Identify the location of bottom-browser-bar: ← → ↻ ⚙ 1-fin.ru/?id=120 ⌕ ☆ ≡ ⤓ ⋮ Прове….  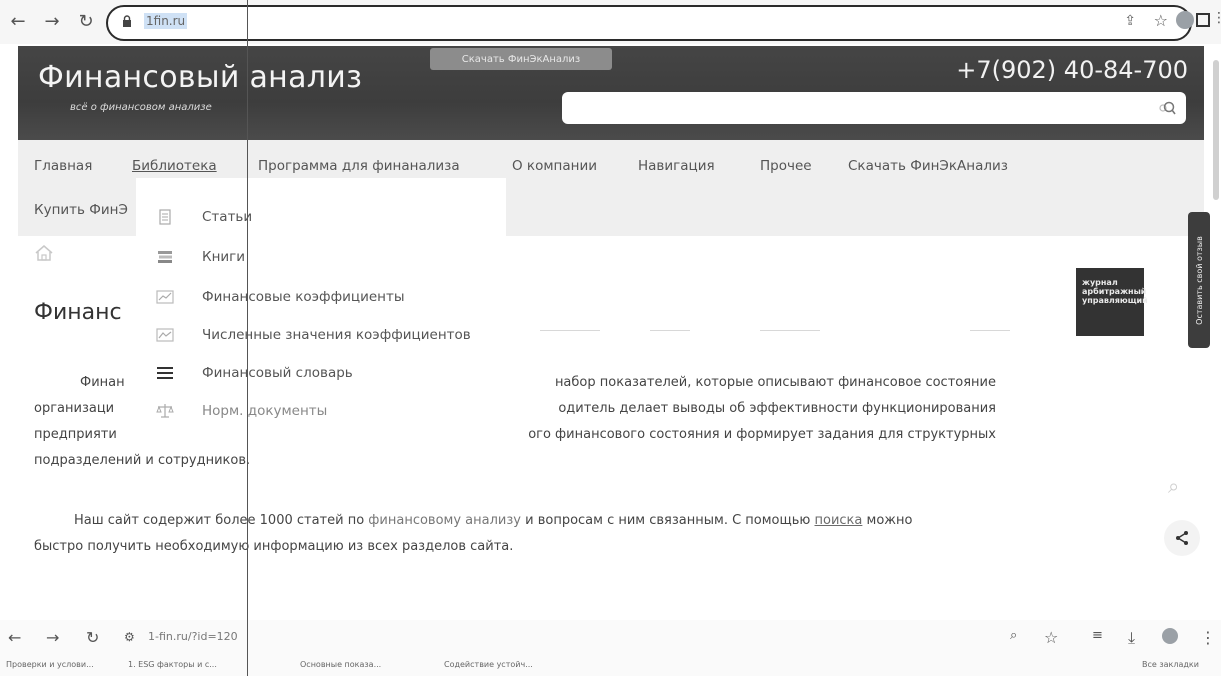
(610, 648).